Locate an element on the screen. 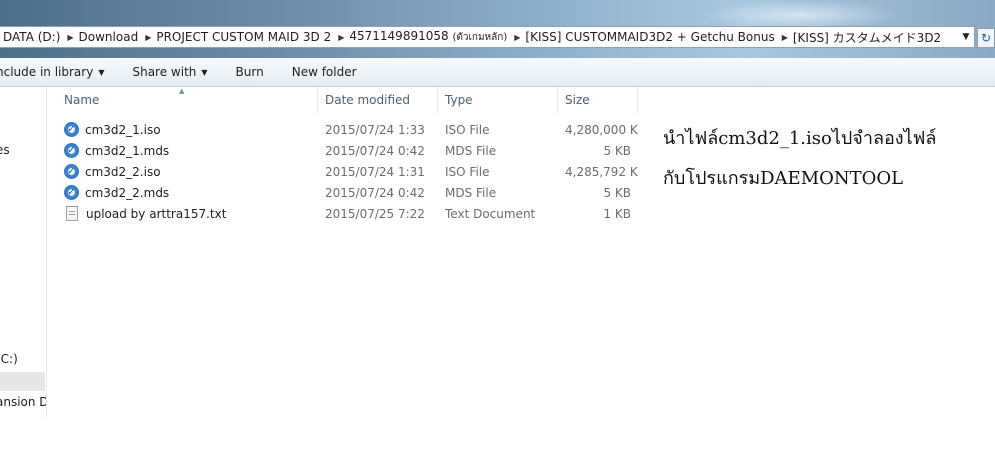  file-name-cell: ✓ cm3d2_1.mds is located at coordinates (187, 150).